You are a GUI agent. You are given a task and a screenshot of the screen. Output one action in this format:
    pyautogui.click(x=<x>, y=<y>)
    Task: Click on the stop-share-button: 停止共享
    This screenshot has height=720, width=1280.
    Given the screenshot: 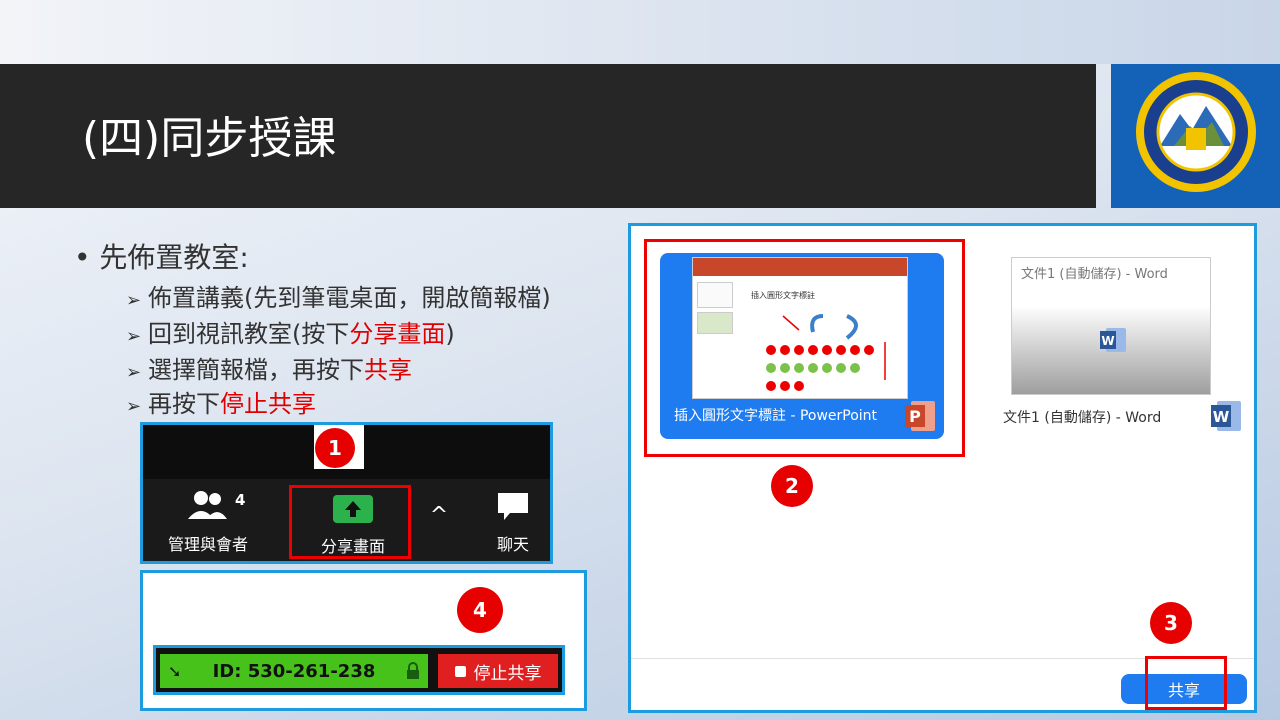 What is the action you would take?
    pyautogui.click(x=498, y=671)
    